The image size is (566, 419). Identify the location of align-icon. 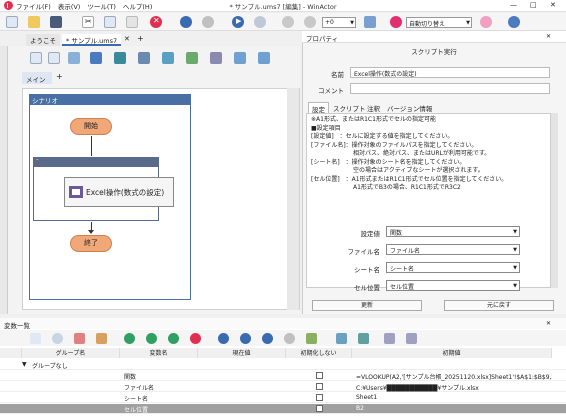
(120, 58).